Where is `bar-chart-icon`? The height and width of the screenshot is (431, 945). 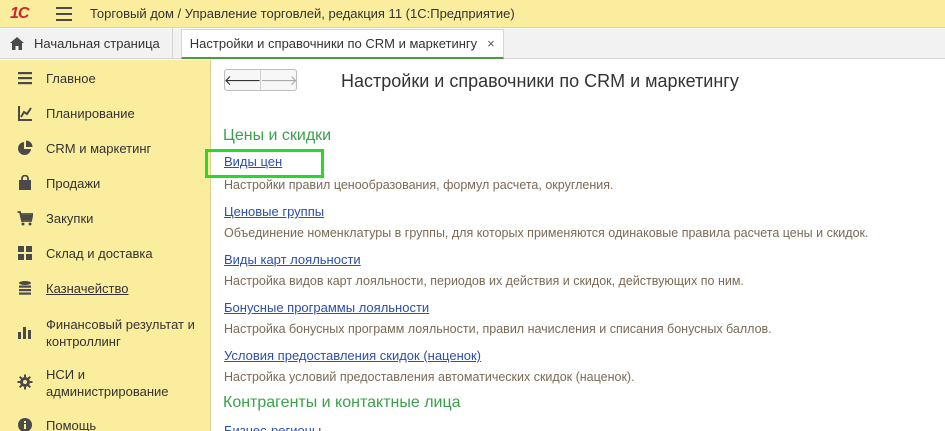
bar-chart-icon is located at coordinates (24, 333).